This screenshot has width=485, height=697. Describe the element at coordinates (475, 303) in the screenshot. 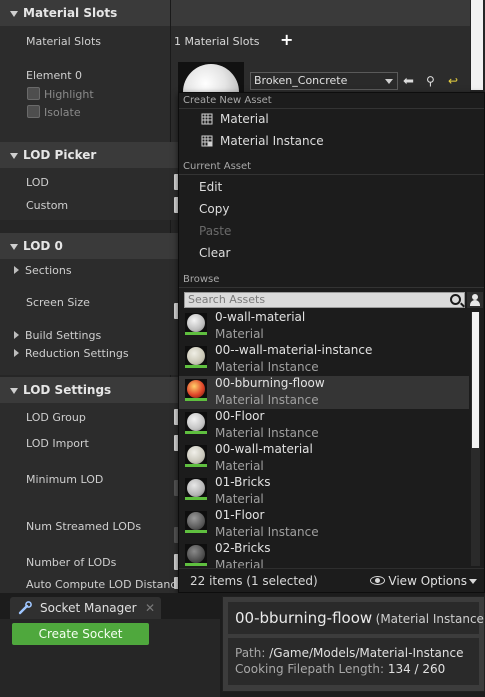

I see `user-body` at that location.